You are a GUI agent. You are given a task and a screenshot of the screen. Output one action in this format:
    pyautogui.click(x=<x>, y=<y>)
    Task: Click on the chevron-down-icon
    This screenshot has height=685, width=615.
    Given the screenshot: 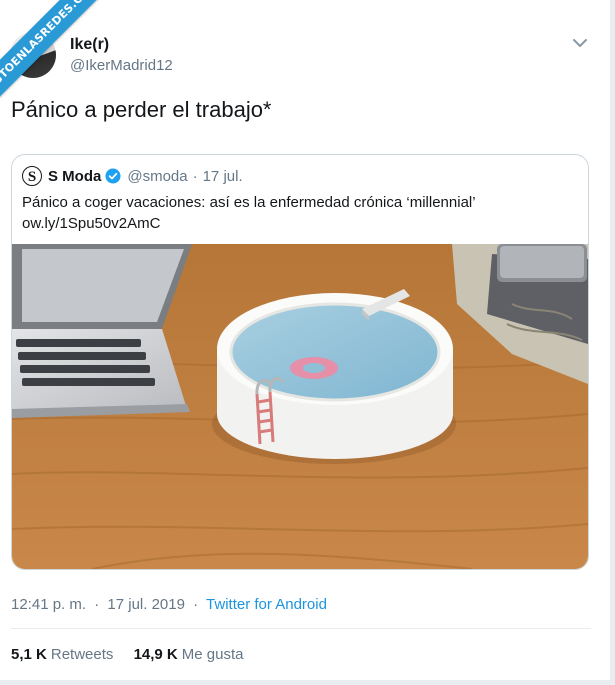 What is the action you would take?
    pyautogui.click(x=580, y=43)
    